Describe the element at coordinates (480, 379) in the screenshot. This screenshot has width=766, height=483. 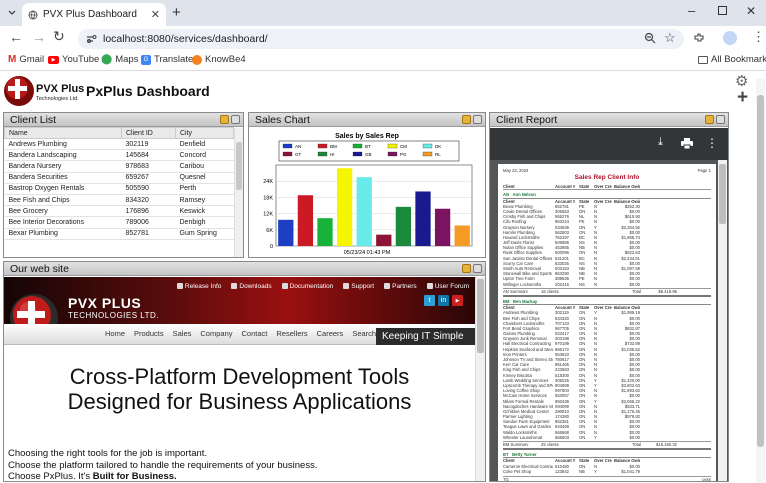
I see `web-site-scrollbar` at that location.